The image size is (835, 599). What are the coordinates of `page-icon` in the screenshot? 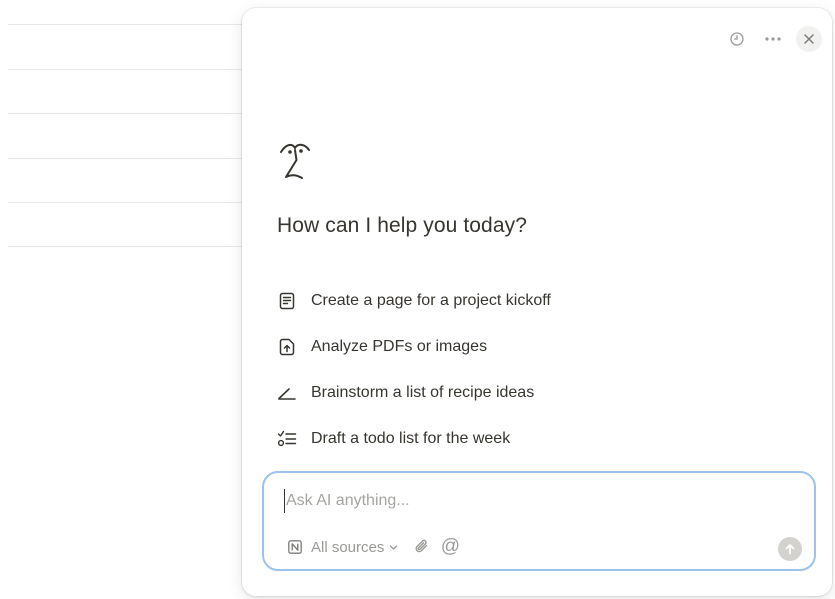 It's located at (287, 301).